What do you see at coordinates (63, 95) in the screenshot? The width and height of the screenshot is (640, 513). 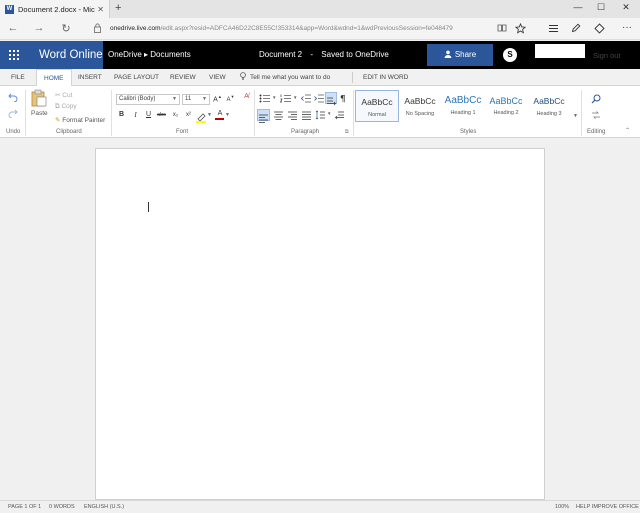 I see `cut-button: ✂ Cut` at bounding box center [63, 95].